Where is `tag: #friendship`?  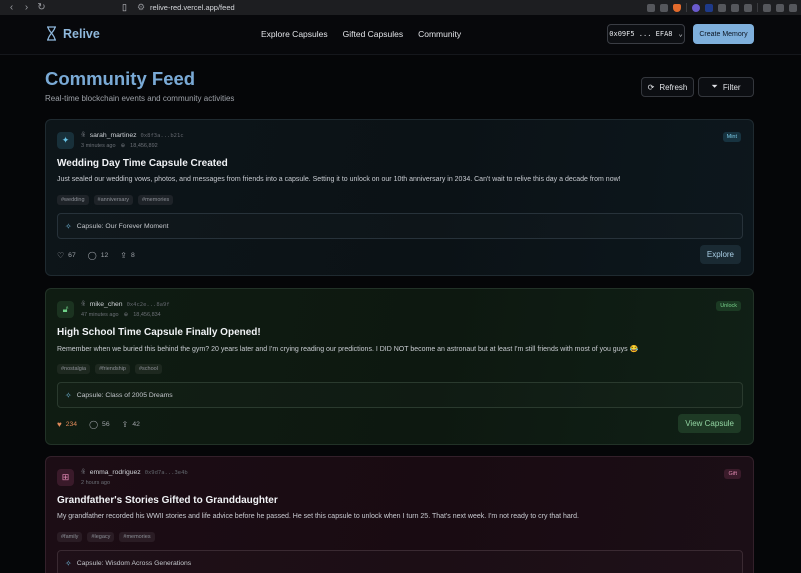
tag: #friendship is located at coordinates (112, 369).